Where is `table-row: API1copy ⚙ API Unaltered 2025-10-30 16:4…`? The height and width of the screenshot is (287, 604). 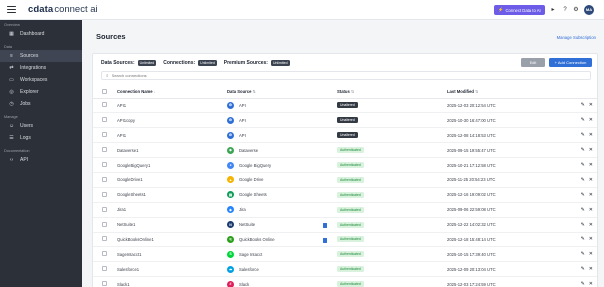 table-row: API1copy ⚙ API Unaltered 2025-10-30 16:4… is located at coordinates (345, 120).